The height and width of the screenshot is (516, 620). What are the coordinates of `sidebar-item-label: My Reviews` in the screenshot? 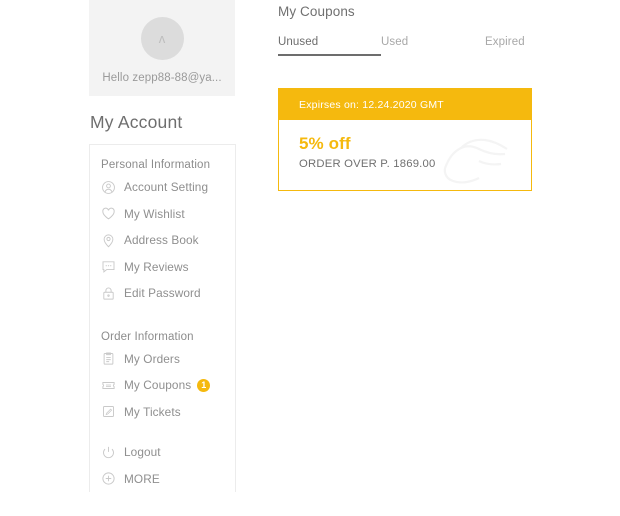 It's located at (156, 266).